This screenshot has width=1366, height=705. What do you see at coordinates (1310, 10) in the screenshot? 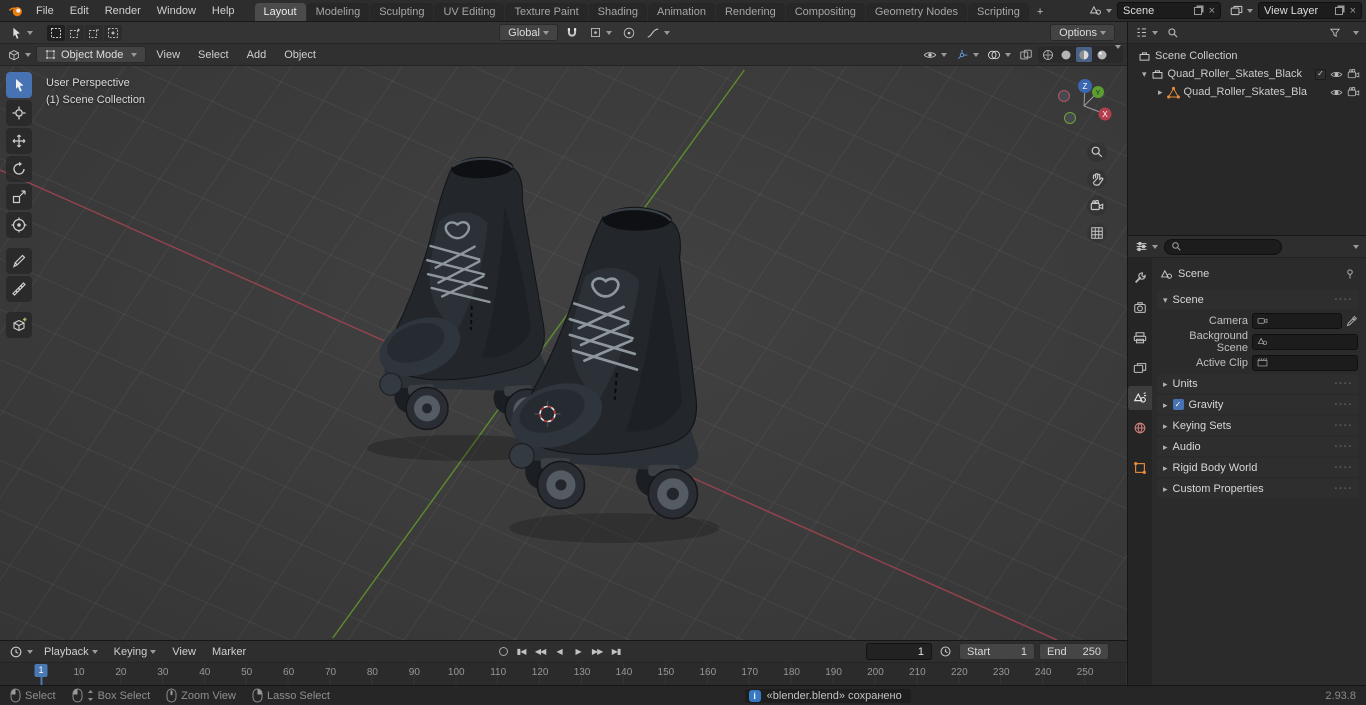
I see `view-layer-name-field: View Layer` at bounding box center [1310, 10].